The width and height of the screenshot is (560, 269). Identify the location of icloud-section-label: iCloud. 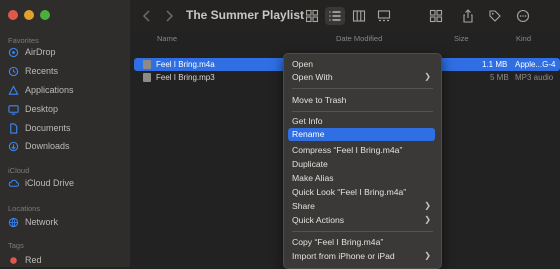
(19, 170).